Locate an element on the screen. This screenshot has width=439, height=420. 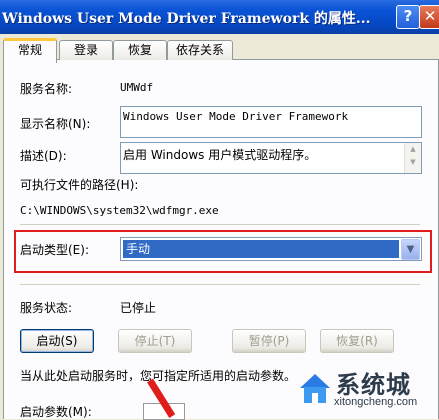
startup-type-select: 手动 ▼ is located at coordinates (271, 249).